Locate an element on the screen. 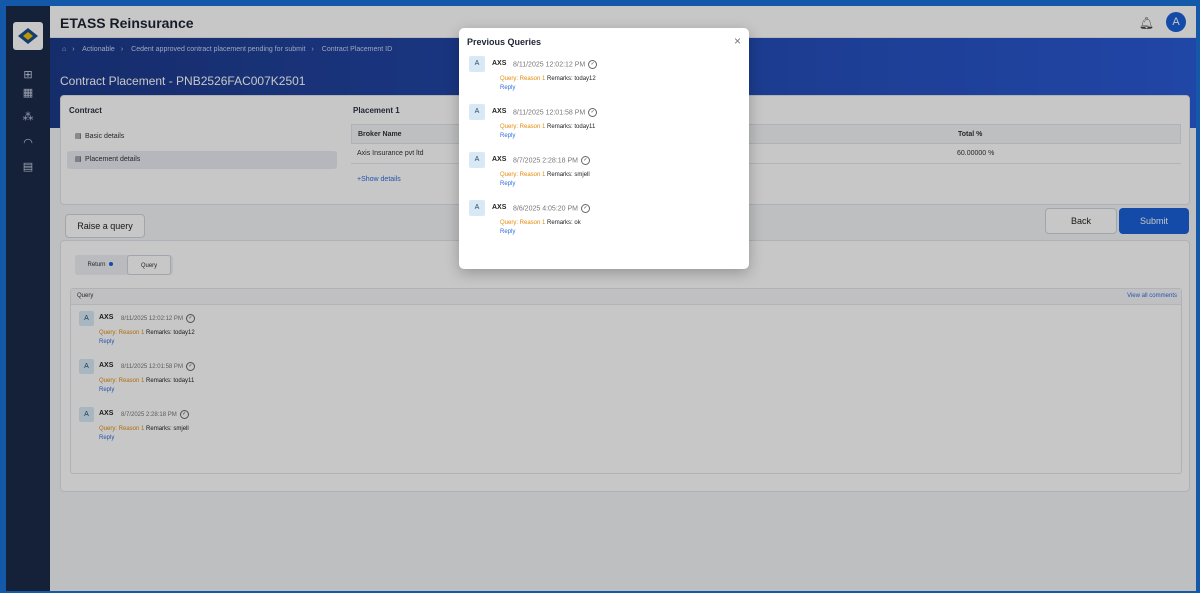 This screenshot has height=593, width=1200. time-text: 8/7/2025 2:28:18 PM is located at coordinates (545, 161).